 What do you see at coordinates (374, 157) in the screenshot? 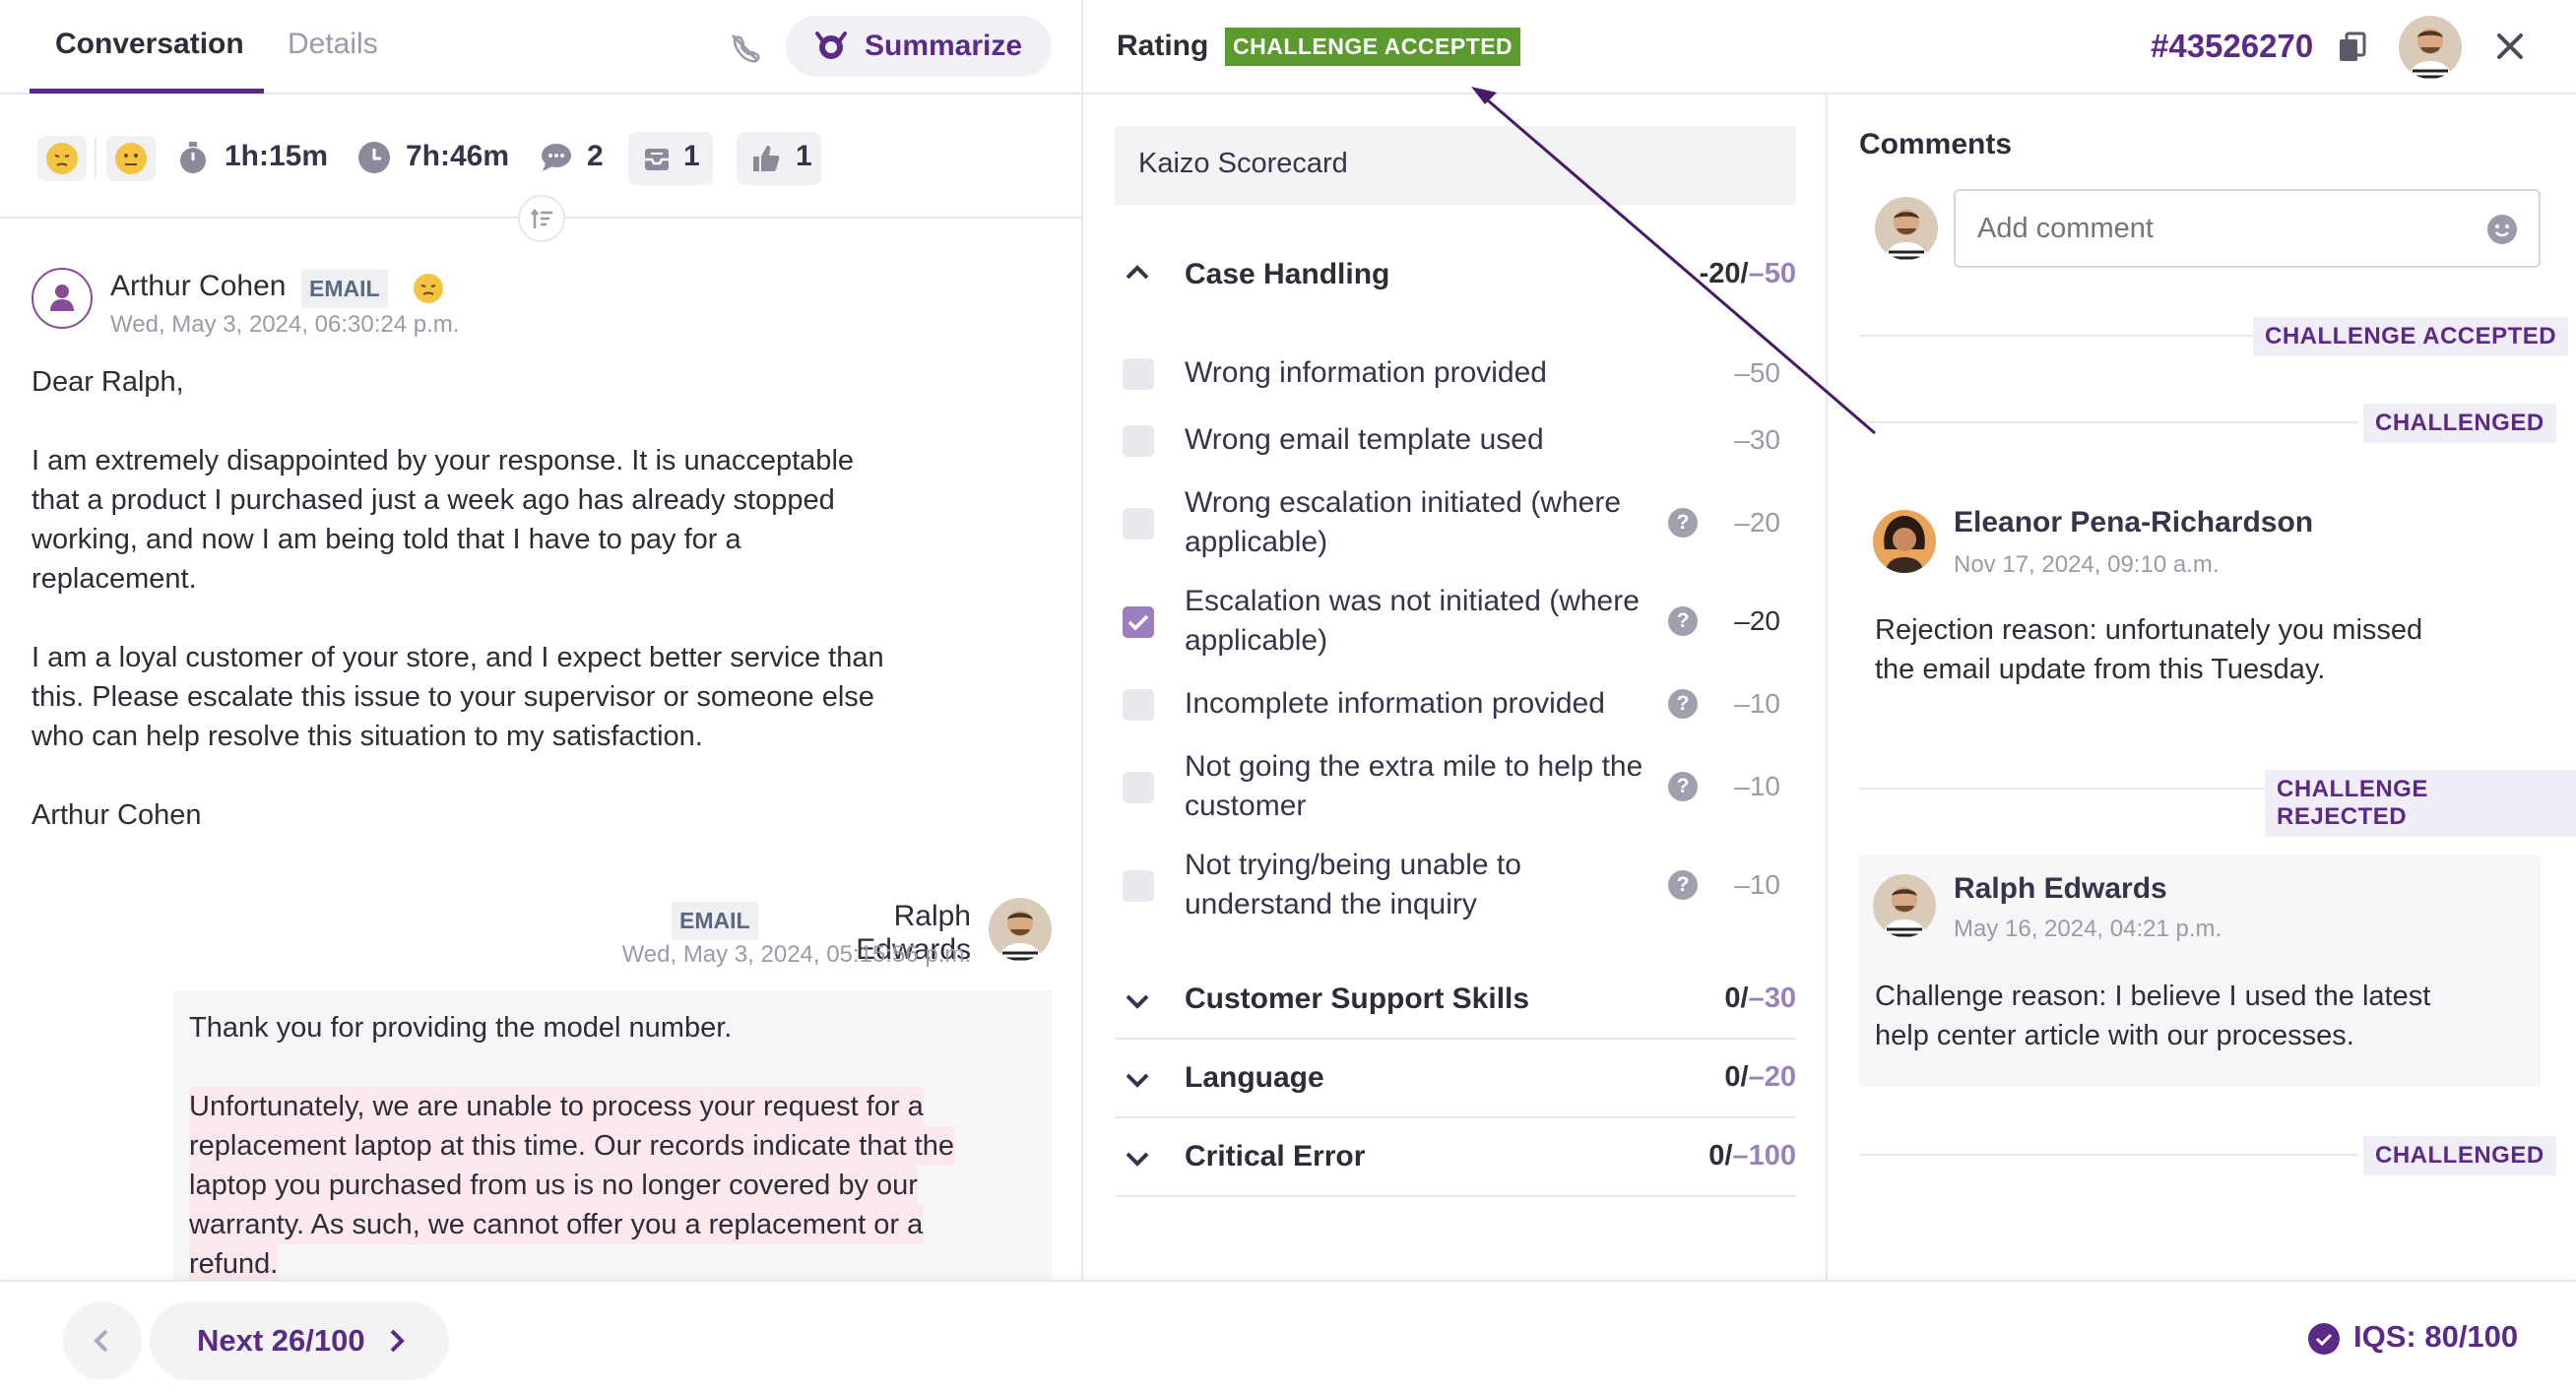
I see `clock-icon` at bounding box center [374, 157].